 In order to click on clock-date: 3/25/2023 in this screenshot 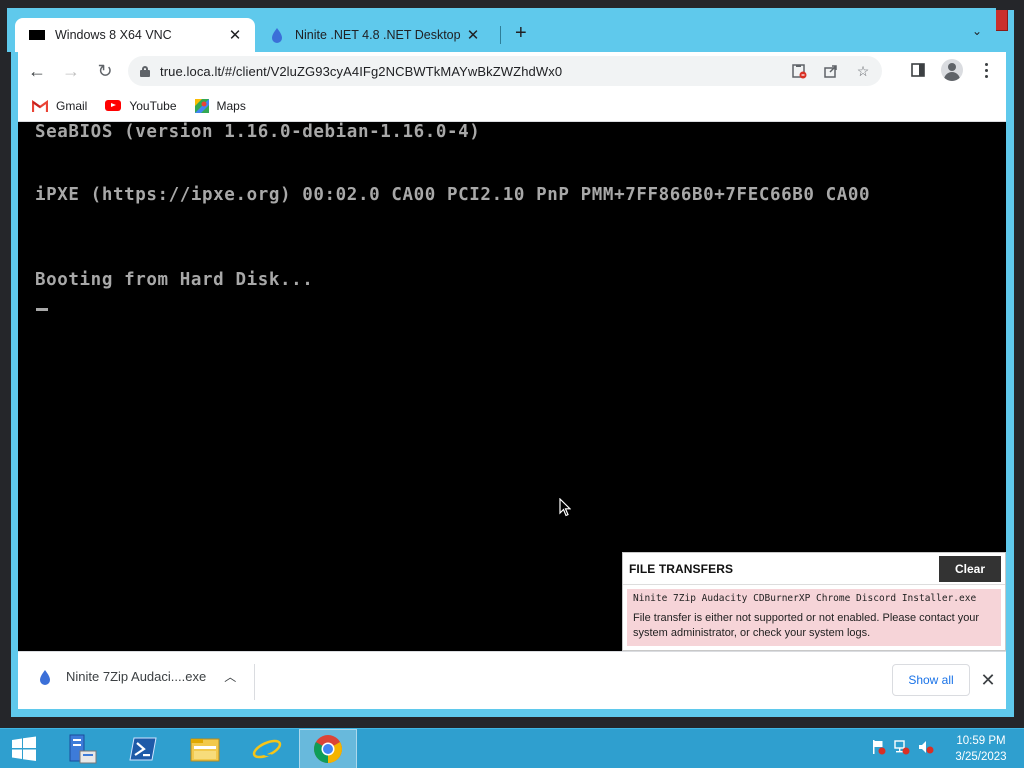, I will do `click(981, 757)`.